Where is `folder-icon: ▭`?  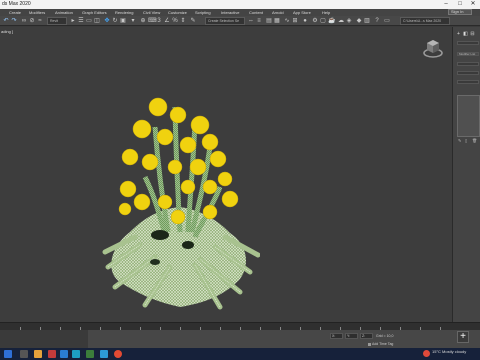
folder-icon: ▭ is located at coordinates (387, 21).